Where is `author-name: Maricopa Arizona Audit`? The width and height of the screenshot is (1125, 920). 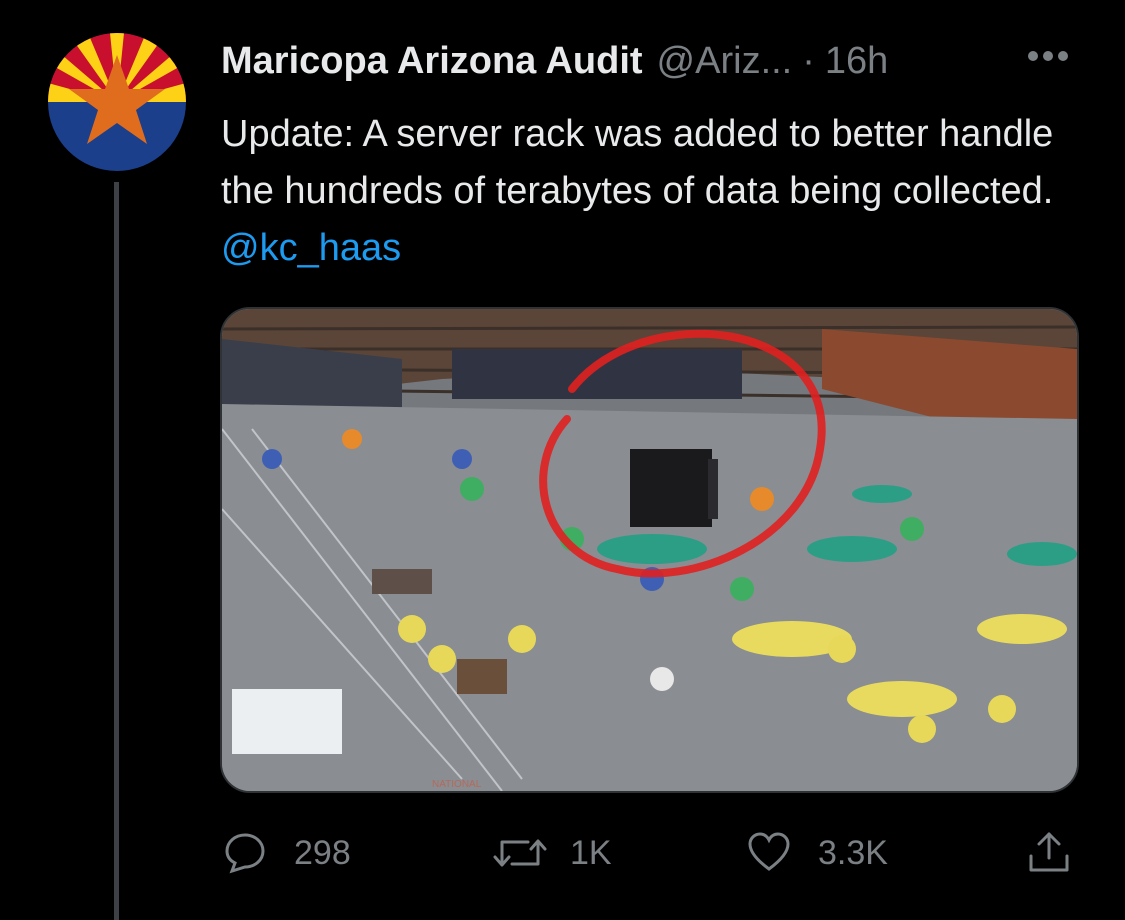 author-name: Maricopa Arizona Audit is located at coordinates (432, 61).